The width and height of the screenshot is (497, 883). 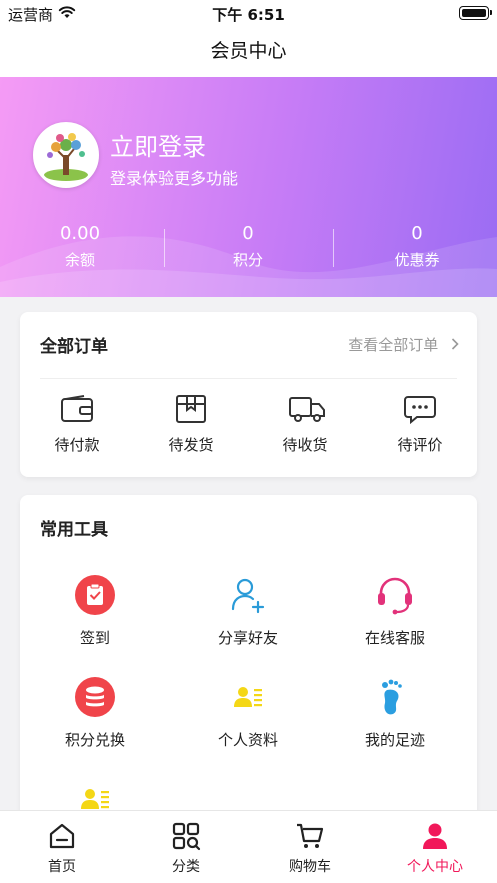 What do you see at coordinates (248, 233) in the screenshot?
I see `stat-points-value: 0` at bounding box center [248, 233].